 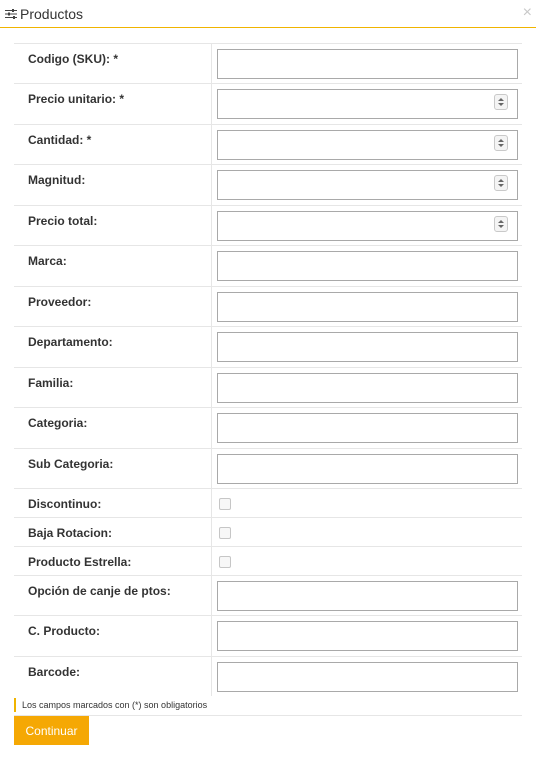 I want to click on form-row-familia: Familia:, so click(x=268, y=387).